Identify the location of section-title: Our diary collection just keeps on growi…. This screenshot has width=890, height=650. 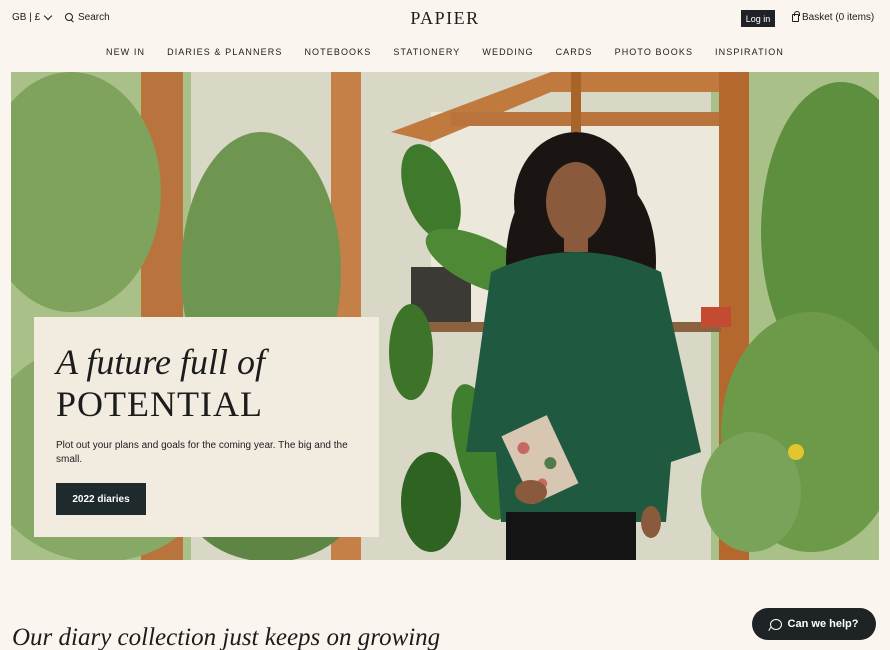
(226, 637).